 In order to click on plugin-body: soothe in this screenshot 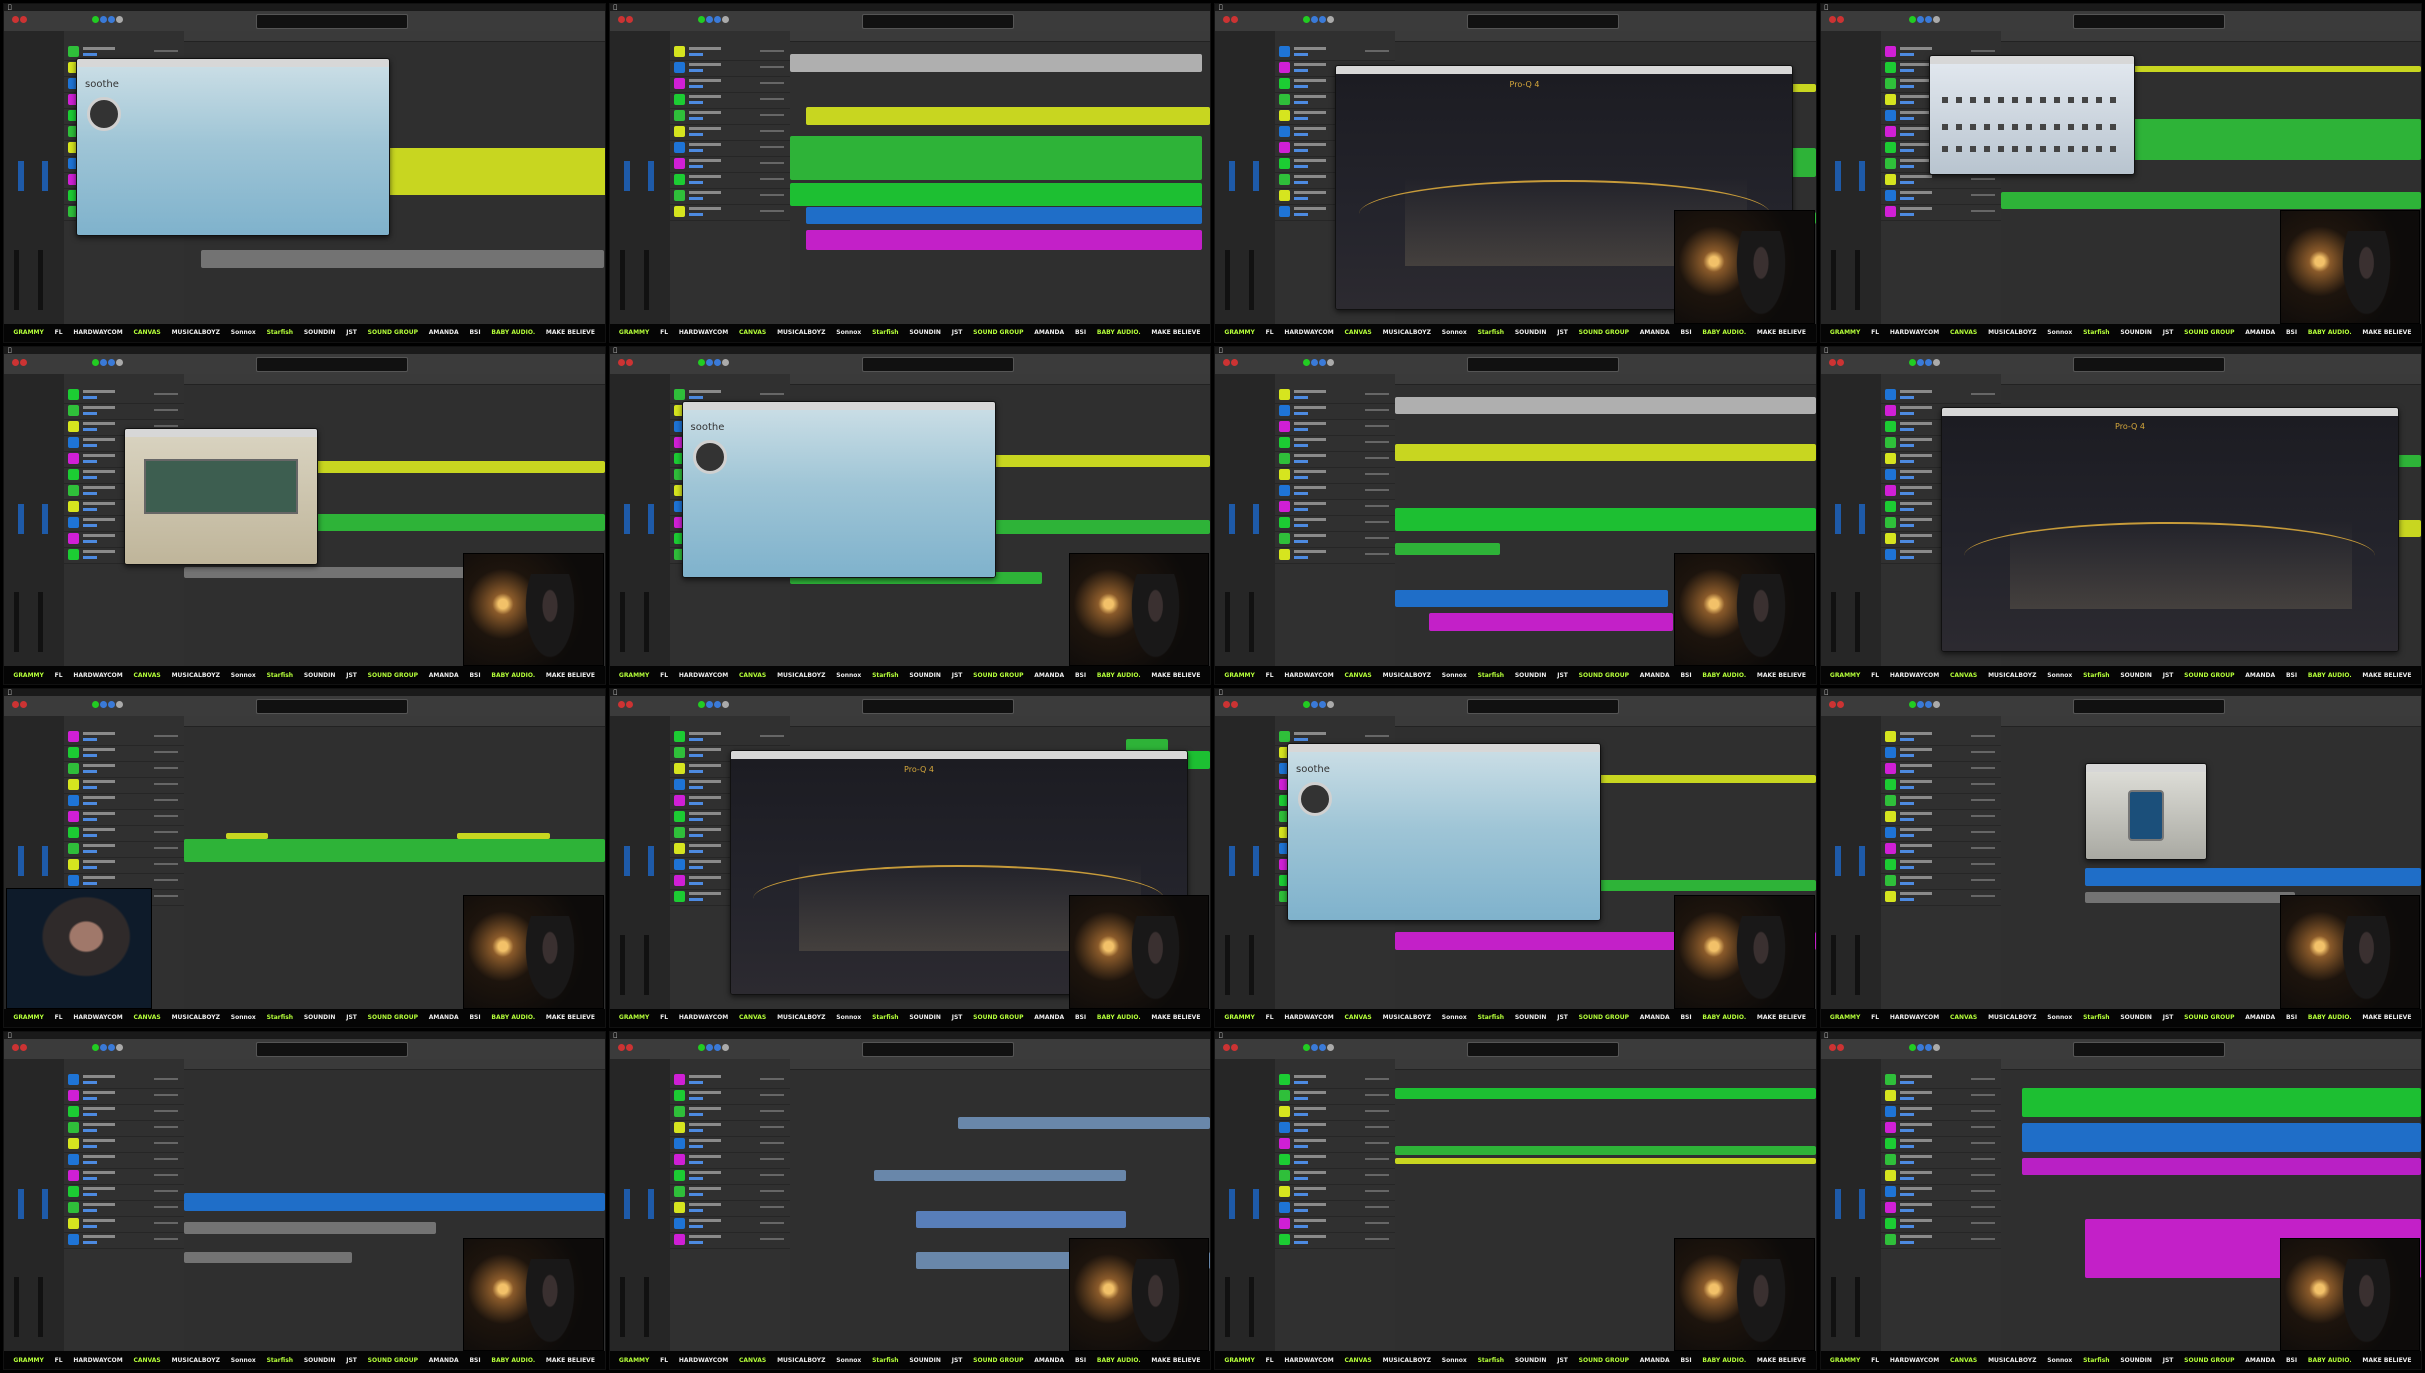, I will do `click(233, 151)`.